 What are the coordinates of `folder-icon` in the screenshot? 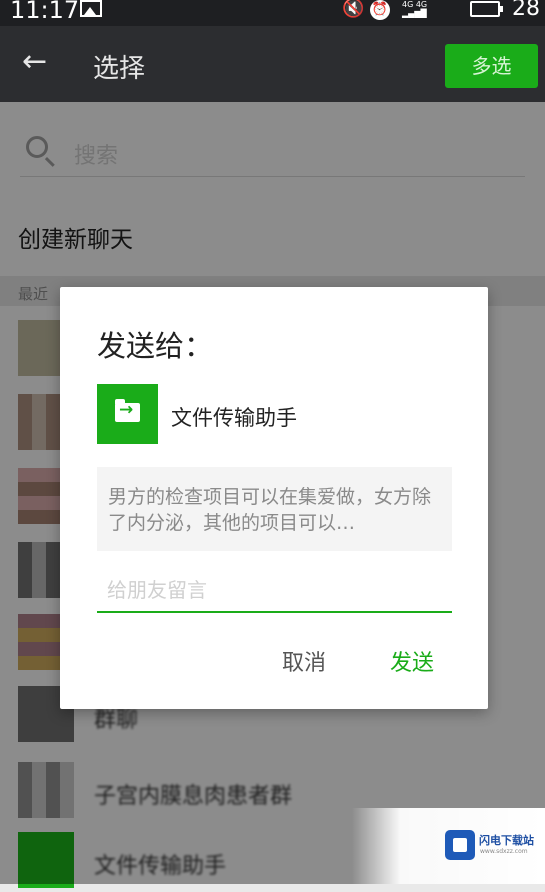 It's located at (127, 410).